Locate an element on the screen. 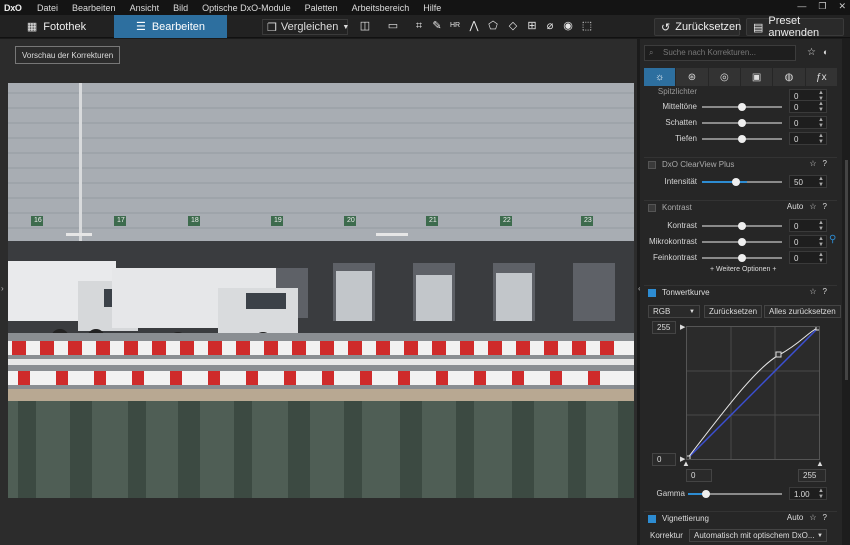 This screenshot has height=545, width=850. compare-button: ❐ Vergleichen ▼ is located at coordinates (305, 27).